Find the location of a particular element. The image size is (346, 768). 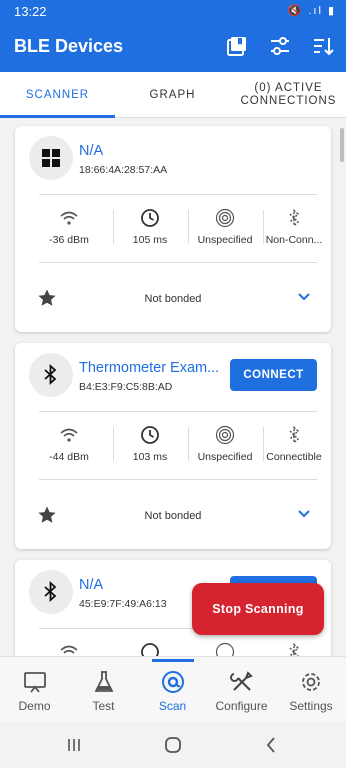

metric-interval is located at coordinates (150, 649).